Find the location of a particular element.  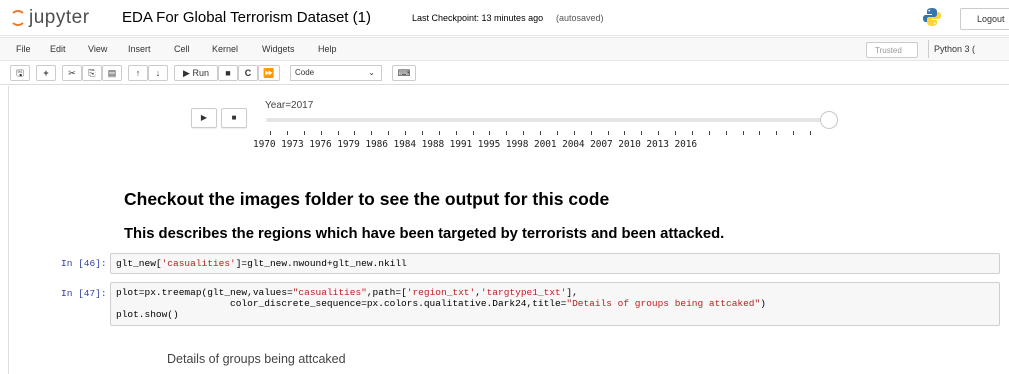

code-text: glt_new[ is located at coordinates (139, 263).